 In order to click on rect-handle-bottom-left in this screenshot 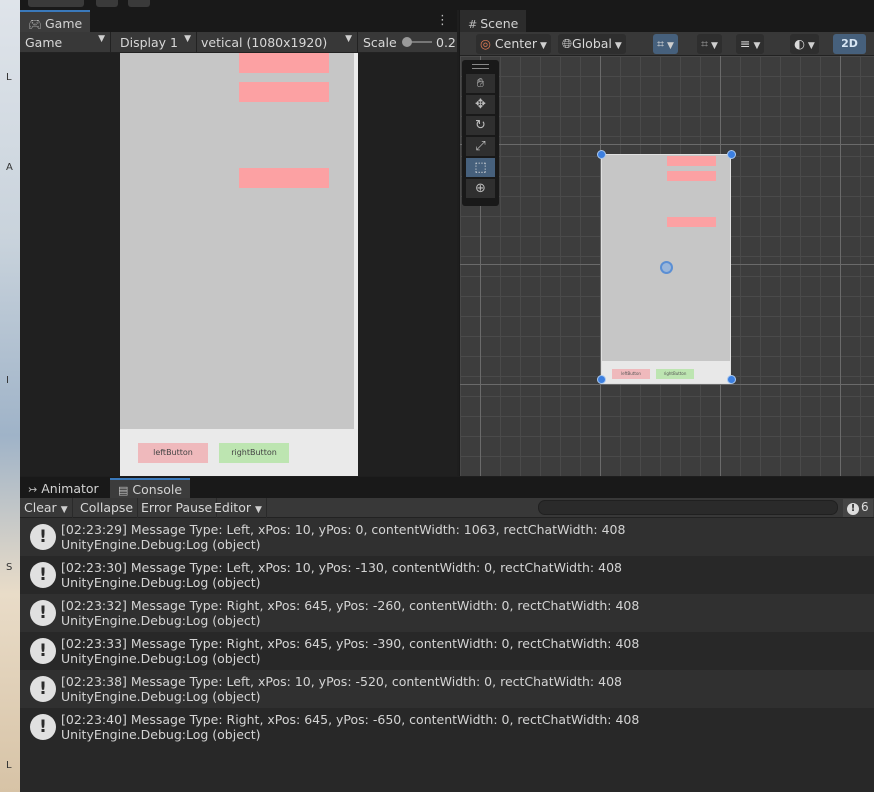, I will do `click(601, 379)`.